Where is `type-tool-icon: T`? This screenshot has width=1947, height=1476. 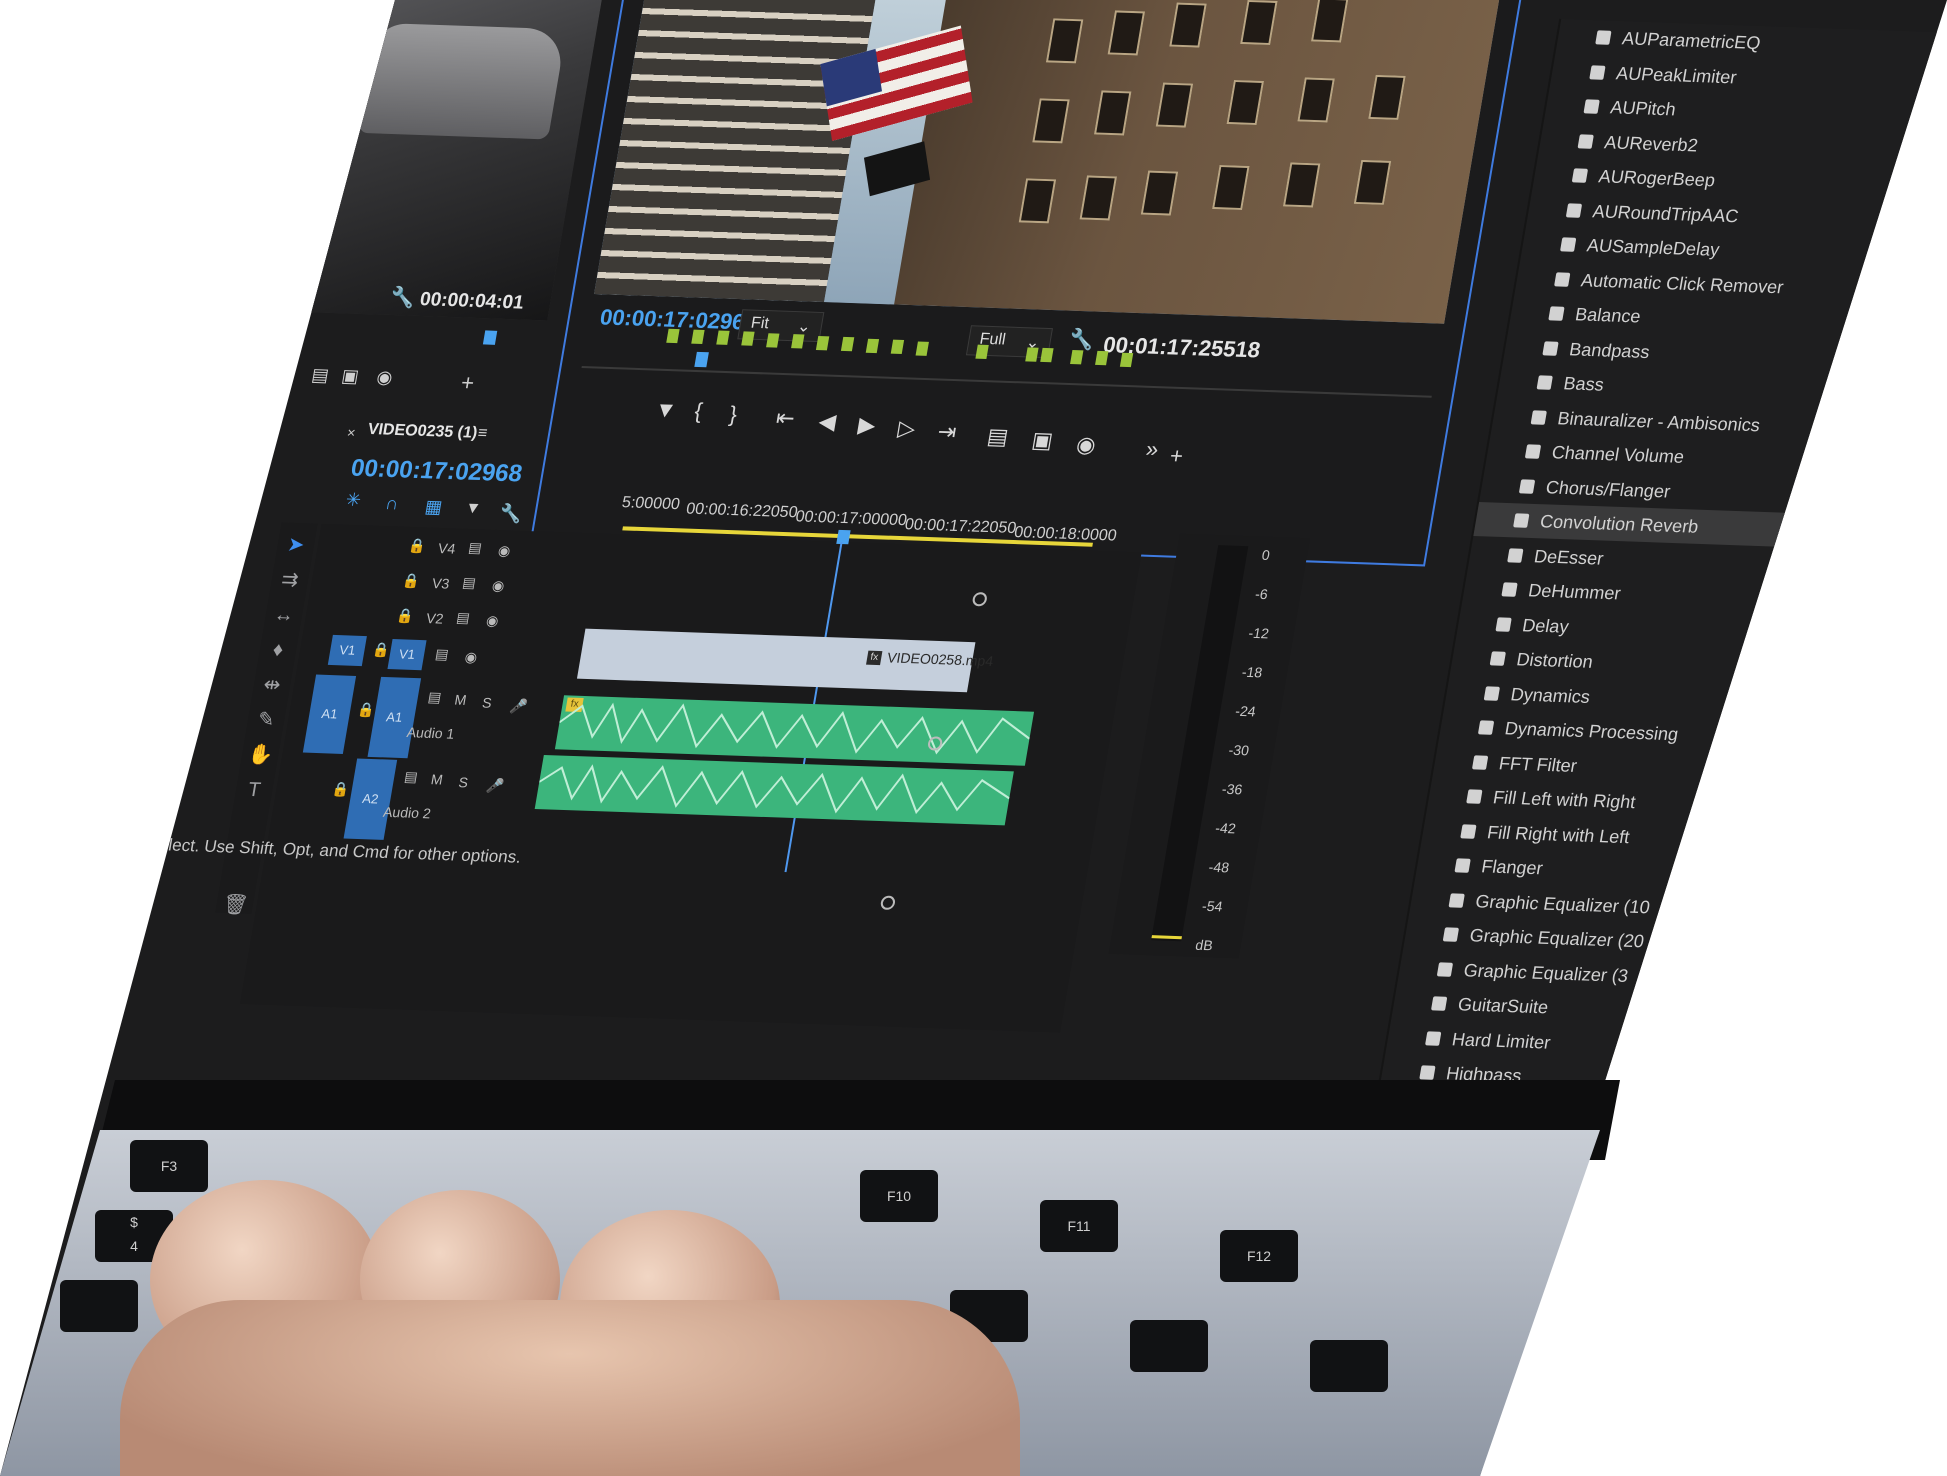 type-tool-icon: T is located at coordinates (254, 790).